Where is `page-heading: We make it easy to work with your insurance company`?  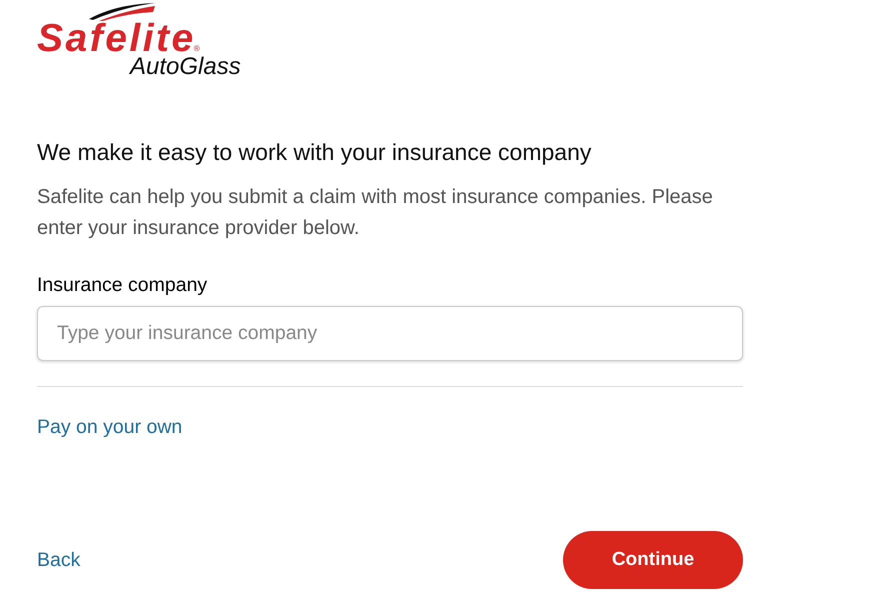 page-heading: We make it easy to work with your insurance company is located at coordinates (314, 152).